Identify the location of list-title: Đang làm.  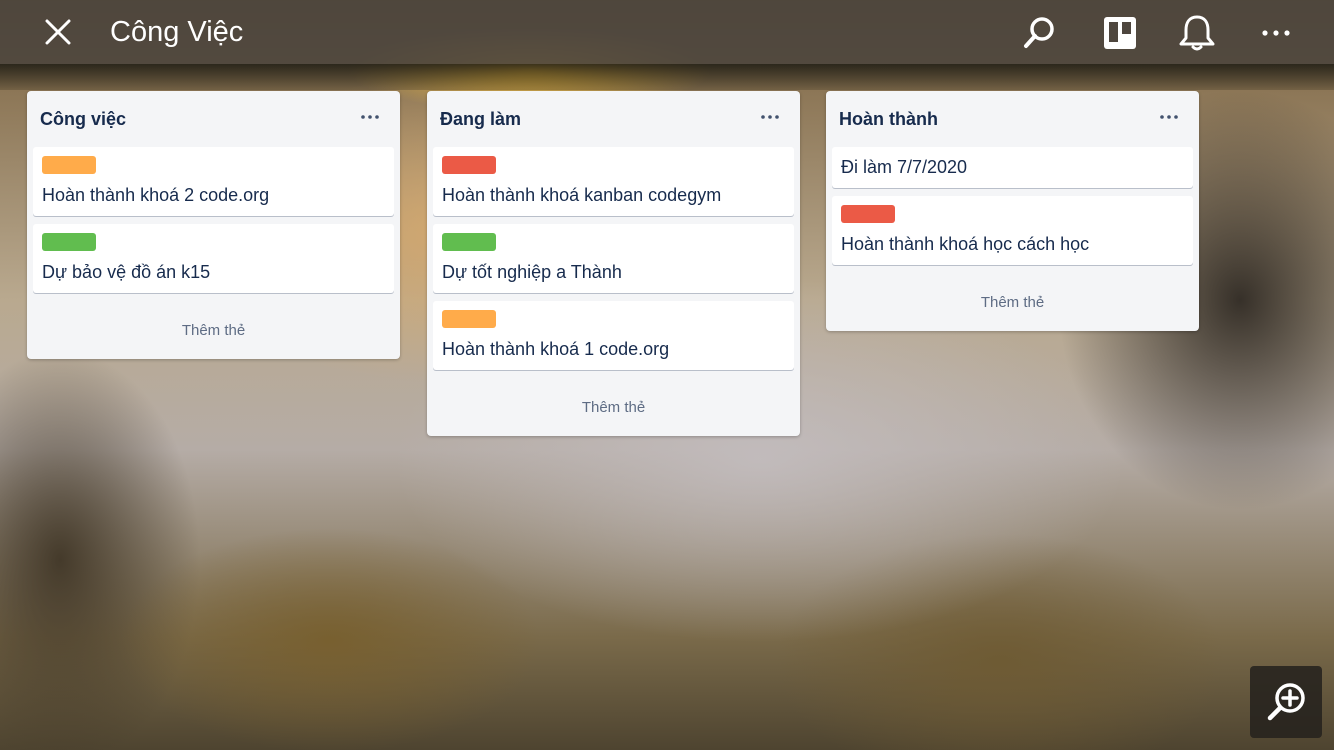
(481, 118).